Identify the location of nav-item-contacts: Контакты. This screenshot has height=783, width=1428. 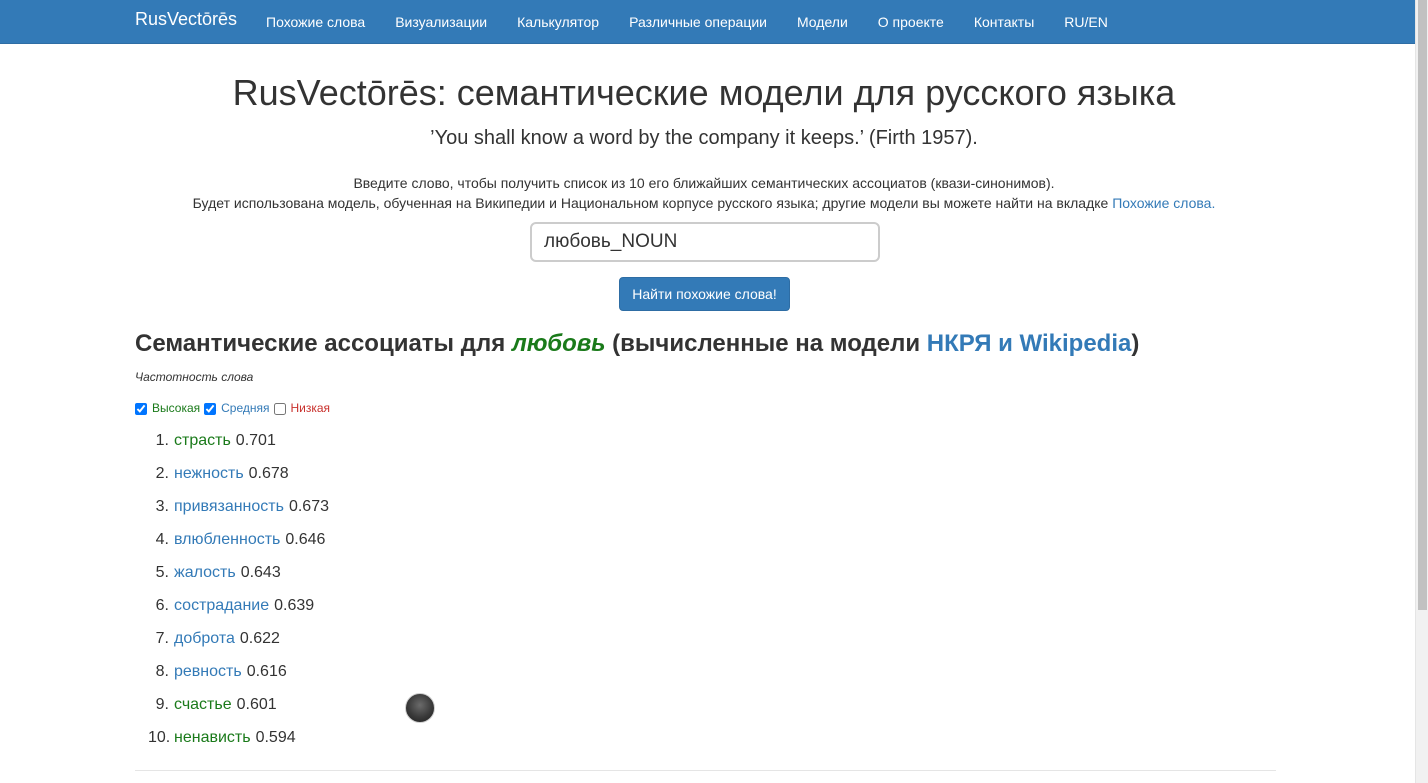
(1004, 22).